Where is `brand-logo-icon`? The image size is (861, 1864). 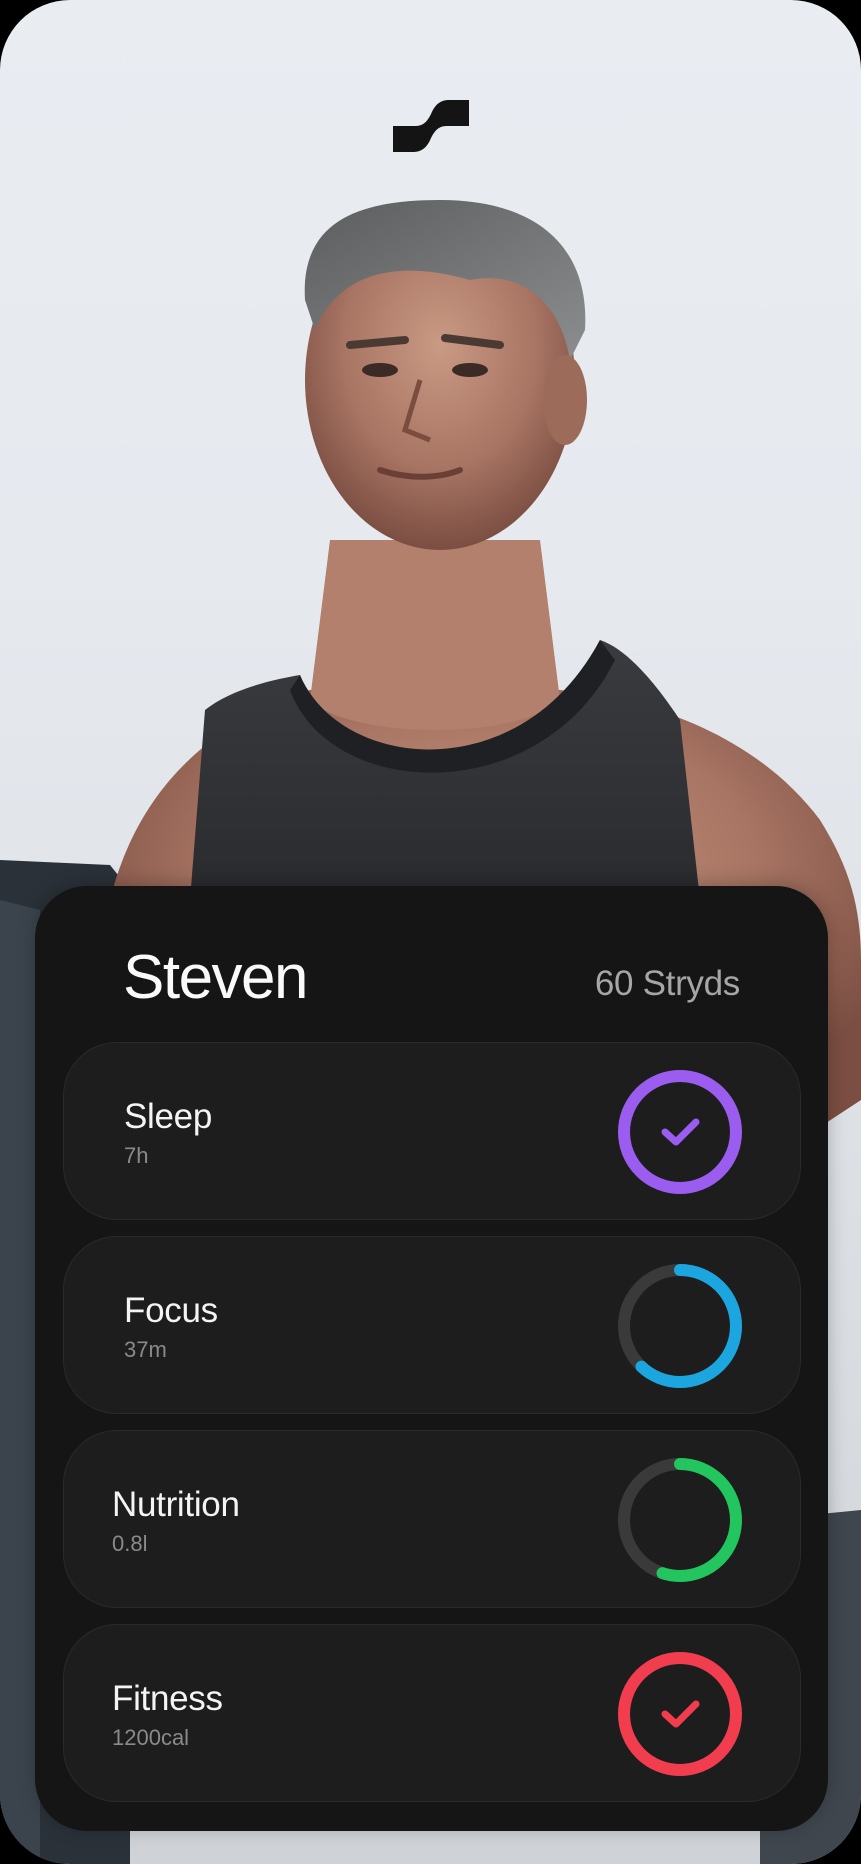
brand-logo-icon is located at coordinates (431, 126).